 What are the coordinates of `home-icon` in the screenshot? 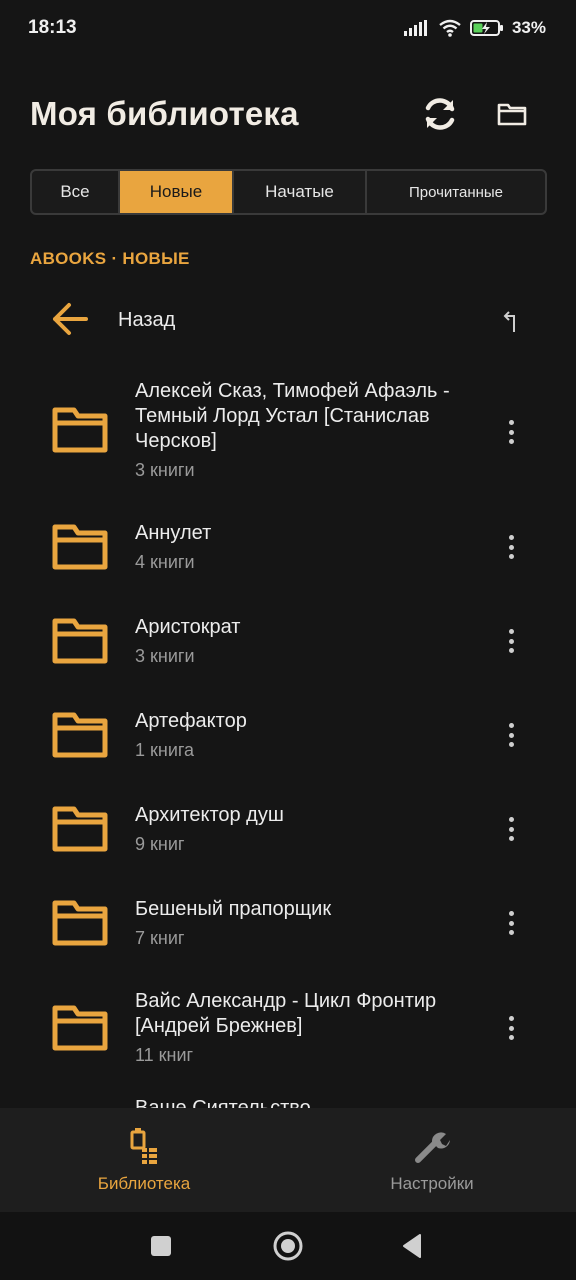 It's located at (288, 1246).